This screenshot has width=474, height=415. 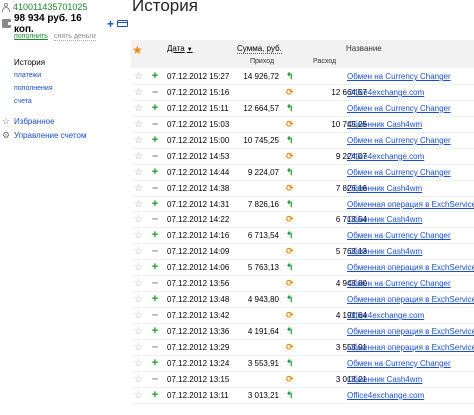 What do you see at coordinates (198, 268) in the screenshot?
I see `row-date: 07.12.2012 14:06` at bounding box center [198, 268].